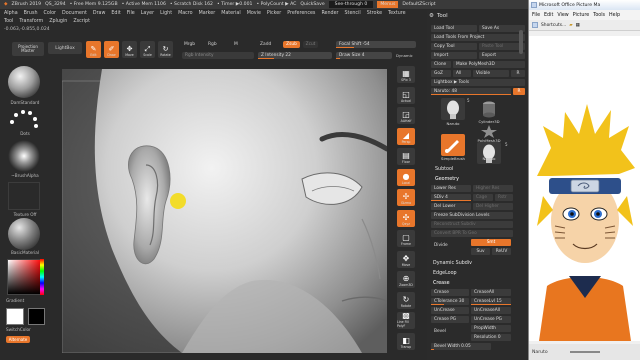  Describe the element at coordinates (491, 73) in the screenshot. I see `goz-visible-button: Visible` at that location.